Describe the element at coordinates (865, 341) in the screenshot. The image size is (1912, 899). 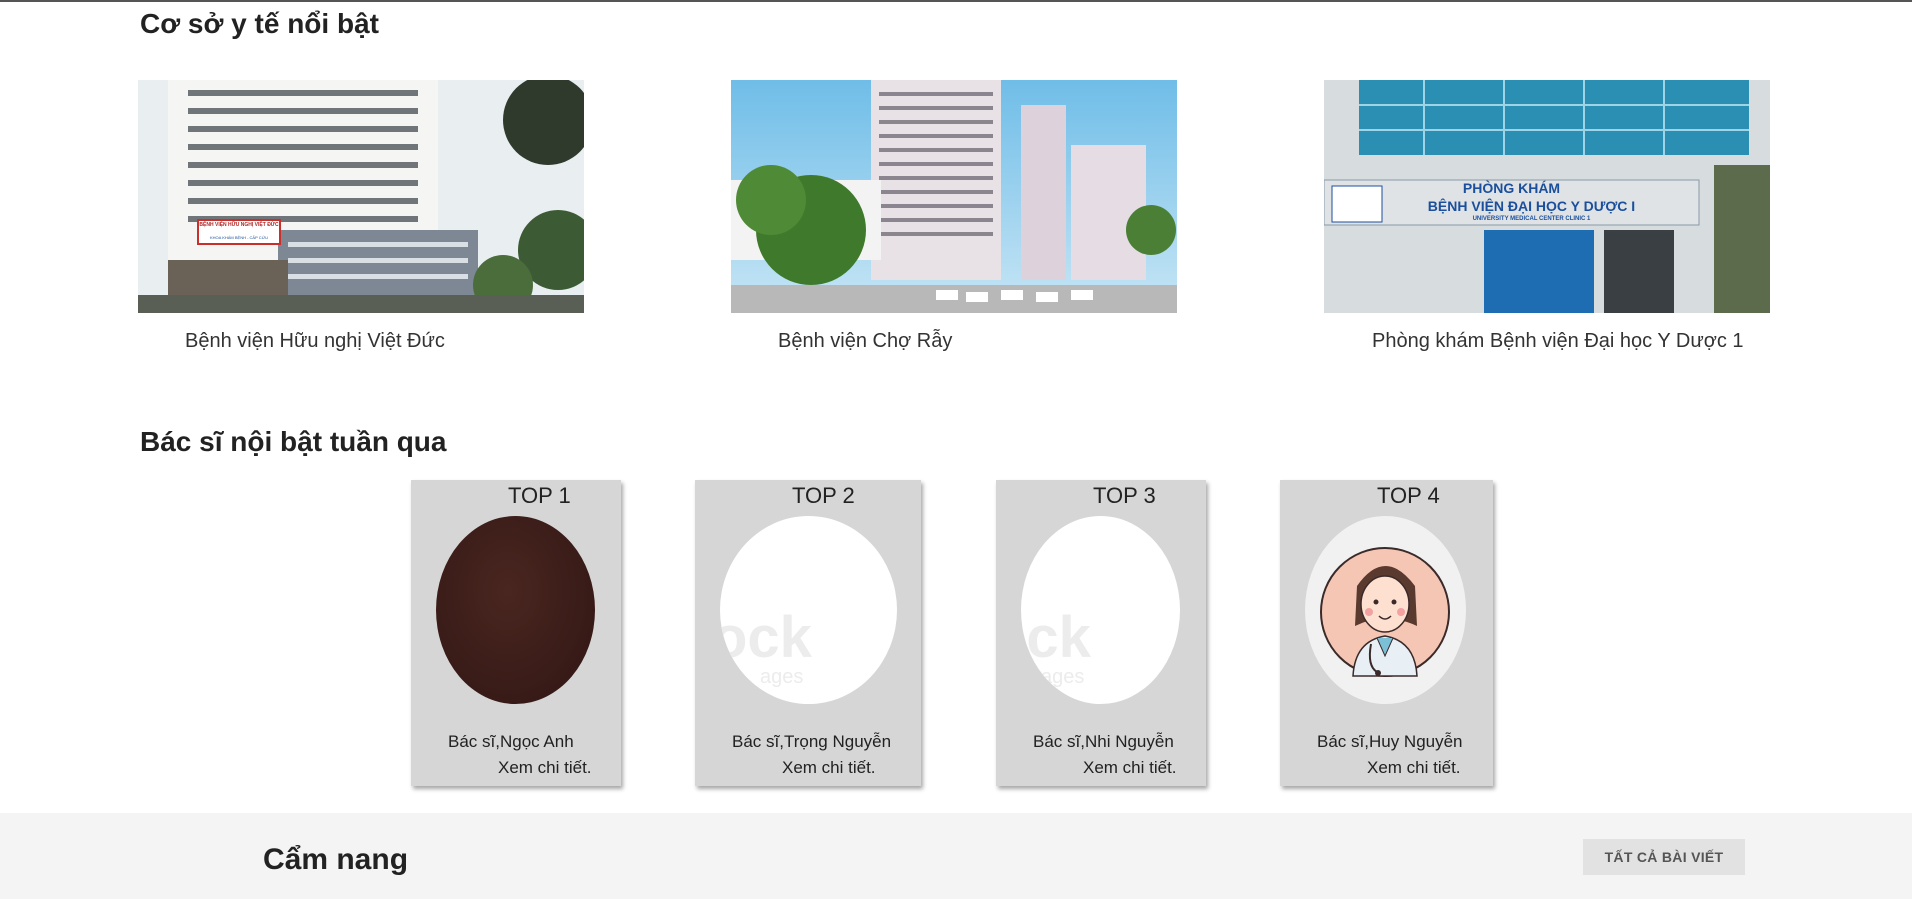
I see `facility-name: Bệnh viện Chợ Rẫy` at that location.